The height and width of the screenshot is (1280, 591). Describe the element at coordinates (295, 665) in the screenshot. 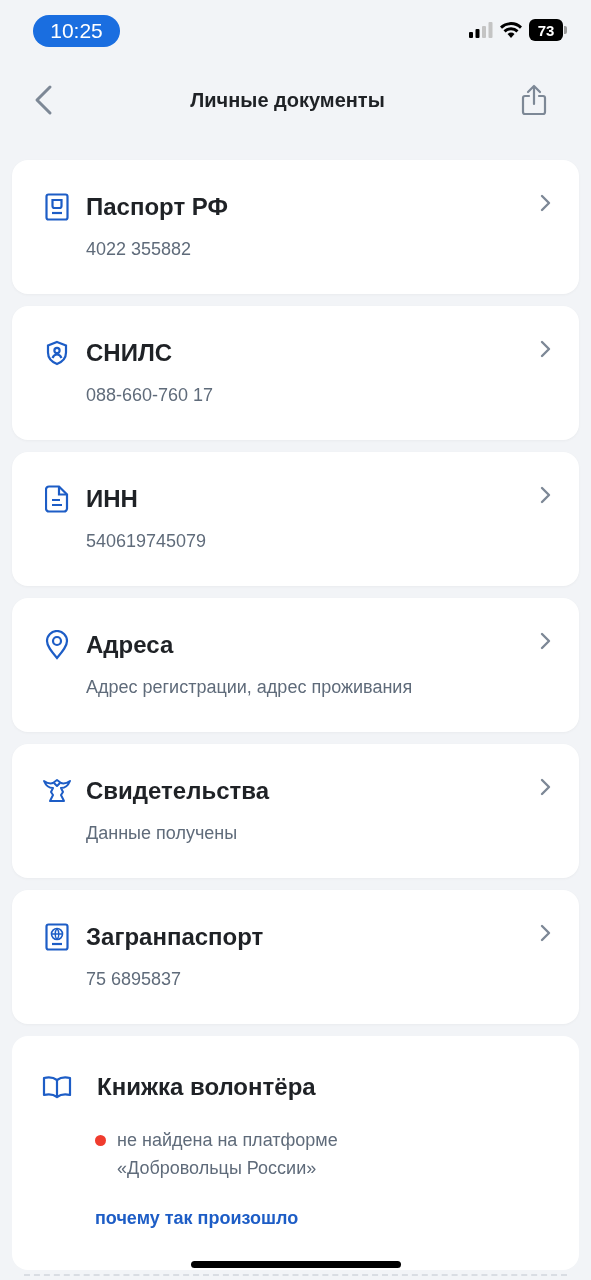

I see `document-card: Адреса Адрес регистрации, адрес проживания` at that location.